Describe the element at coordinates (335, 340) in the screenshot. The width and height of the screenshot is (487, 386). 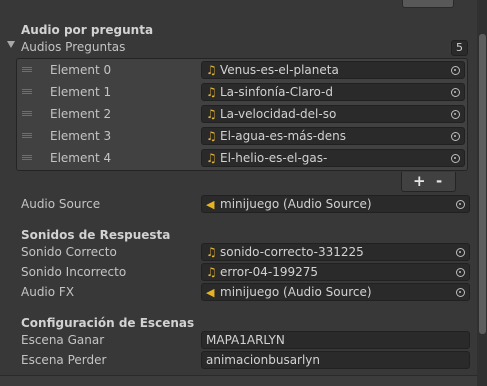
I see `win-scene-input: MAPA1ARLYN` at that location.